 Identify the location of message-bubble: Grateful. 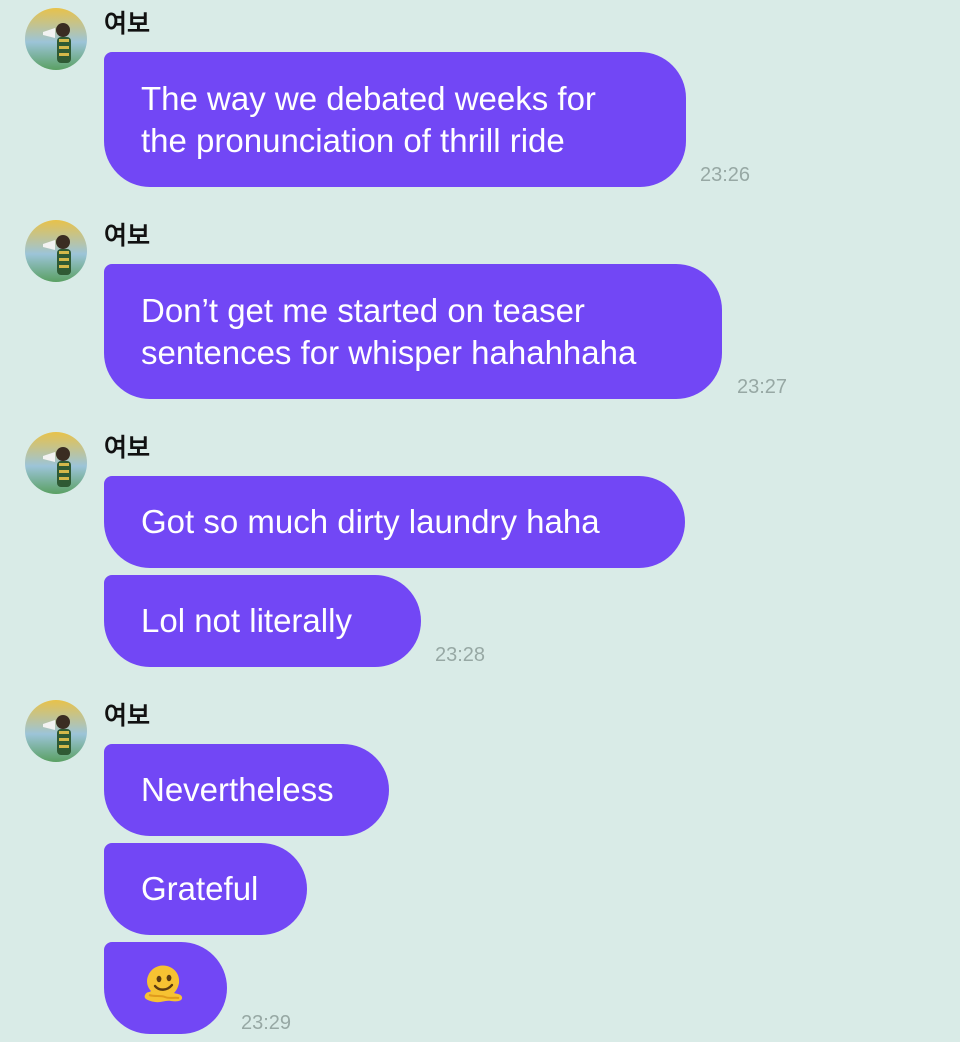
(205, 889).